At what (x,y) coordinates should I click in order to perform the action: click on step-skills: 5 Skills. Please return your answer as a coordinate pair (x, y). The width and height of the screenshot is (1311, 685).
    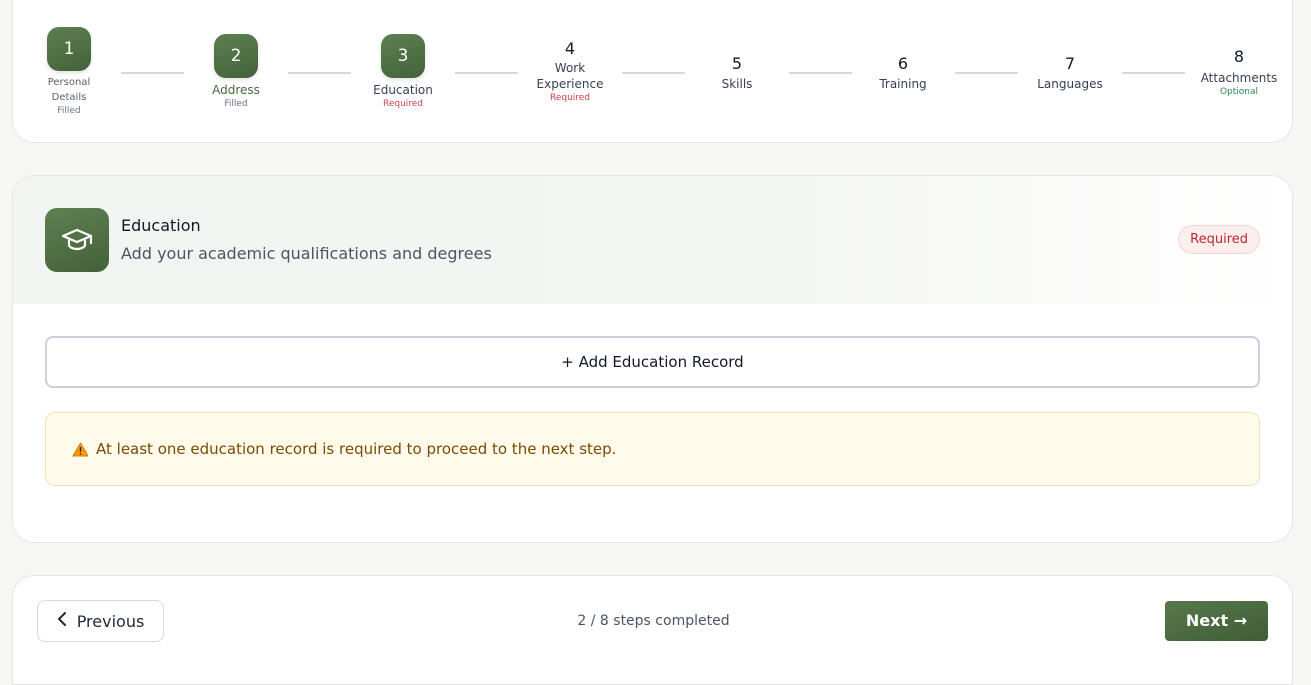
    Looking at the image, I should click on (737, 73).